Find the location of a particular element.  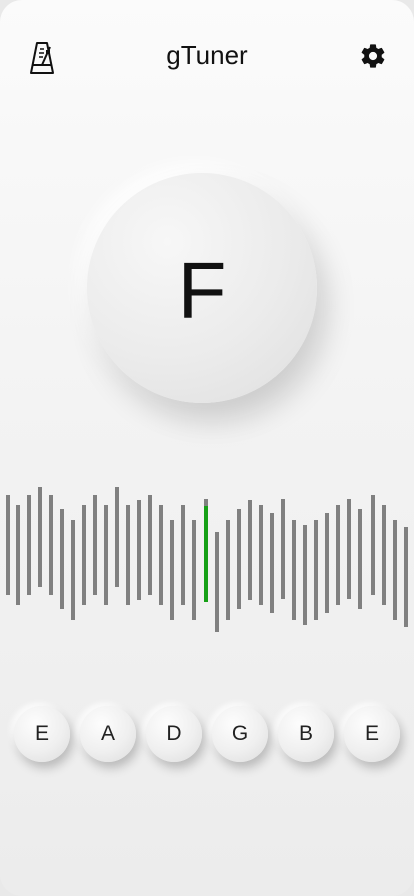

string-button-5: B is located at coordinates (306, 734).